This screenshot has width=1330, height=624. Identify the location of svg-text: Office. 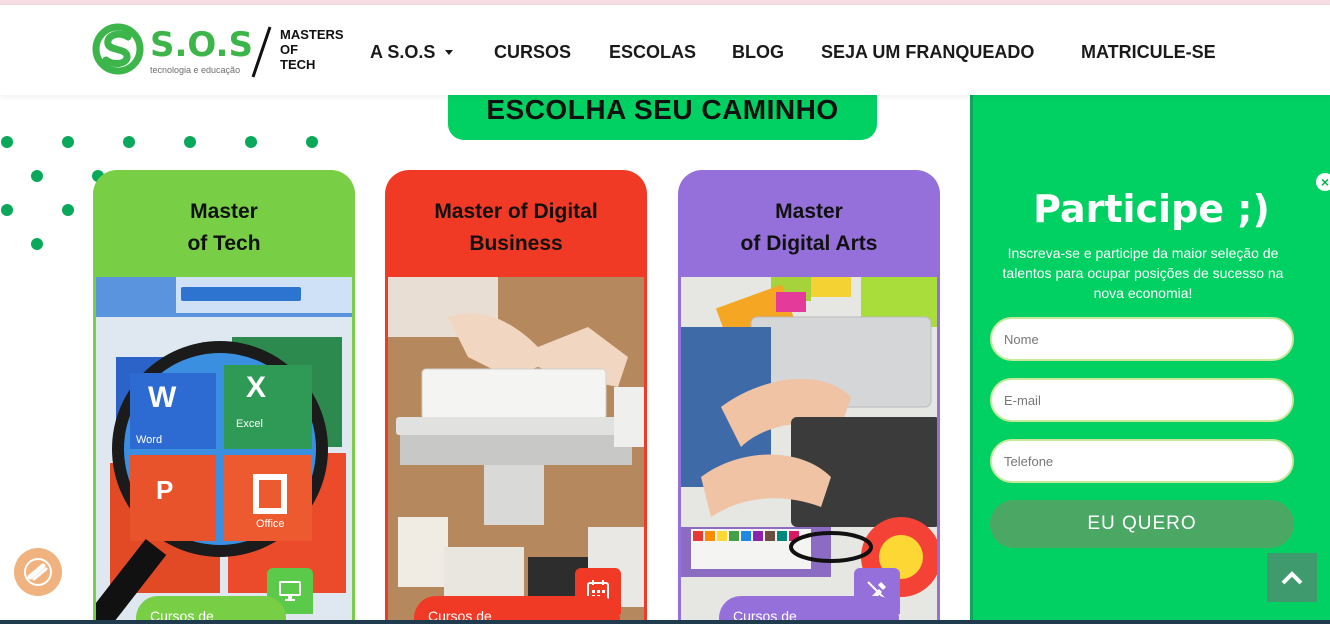
(270, 524).